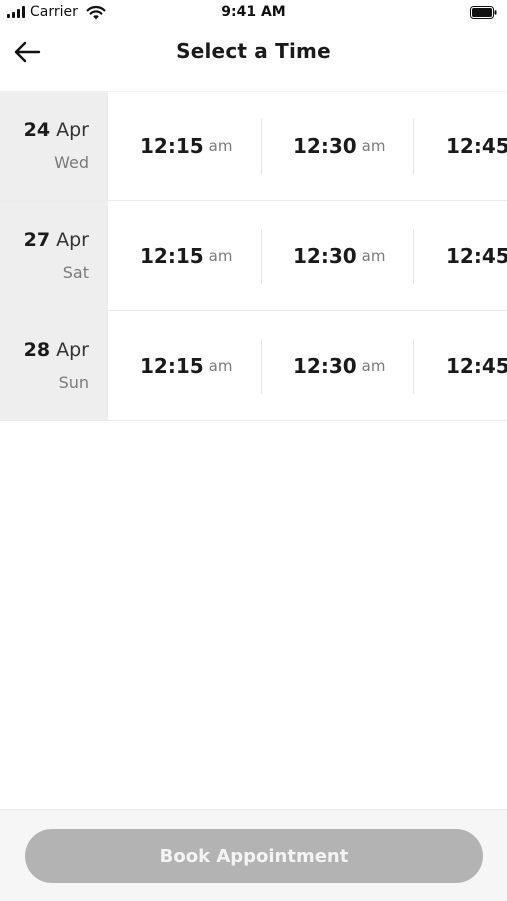 Image resolution: width=507 pixels, height=901 pixels. I want to click on date-weekday: Sun, so click(73, 382).